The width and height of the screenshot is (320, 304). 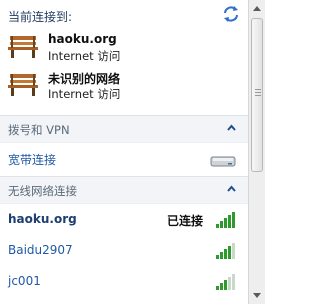 What do you see at coordinates (124, 282) in the screenshot?
I see `wireless-network-item: jc001` at bounding box center [124, 282].